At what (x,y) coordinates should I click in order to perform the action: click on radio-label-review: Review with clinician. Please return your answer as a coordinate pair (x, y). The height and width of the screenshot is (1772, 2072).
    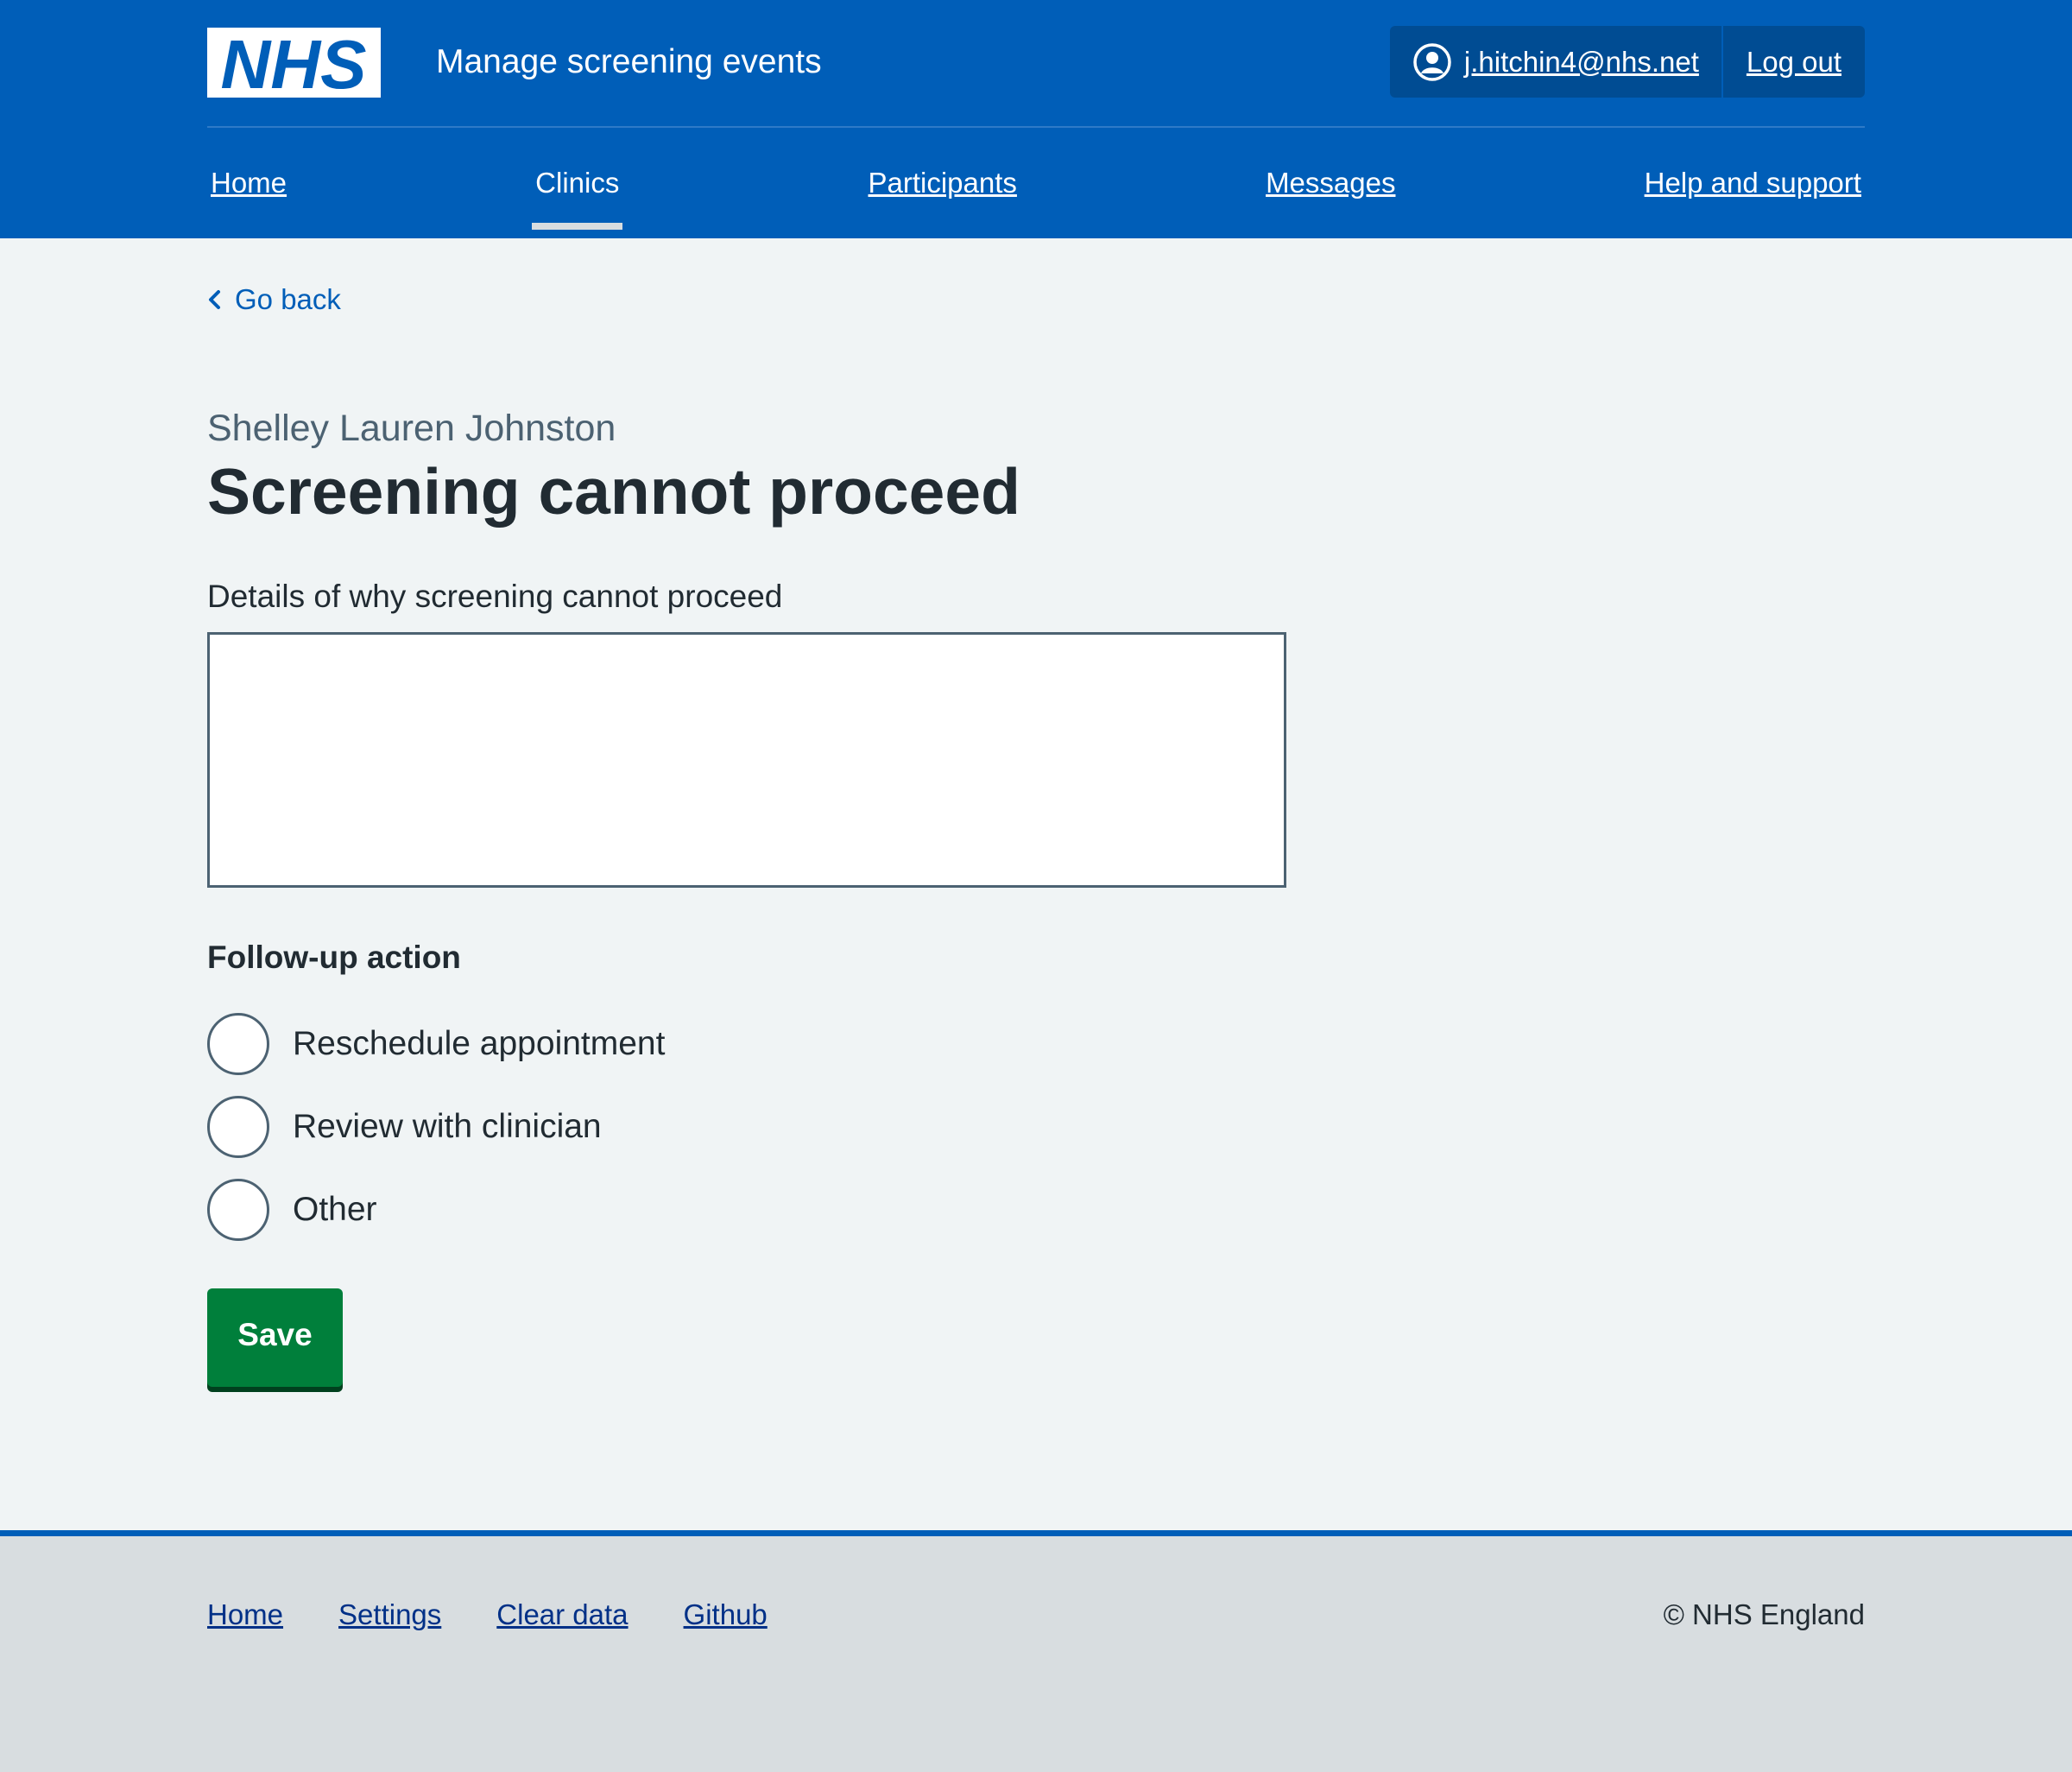
    Looking at the image, I should click on (447, 1127).